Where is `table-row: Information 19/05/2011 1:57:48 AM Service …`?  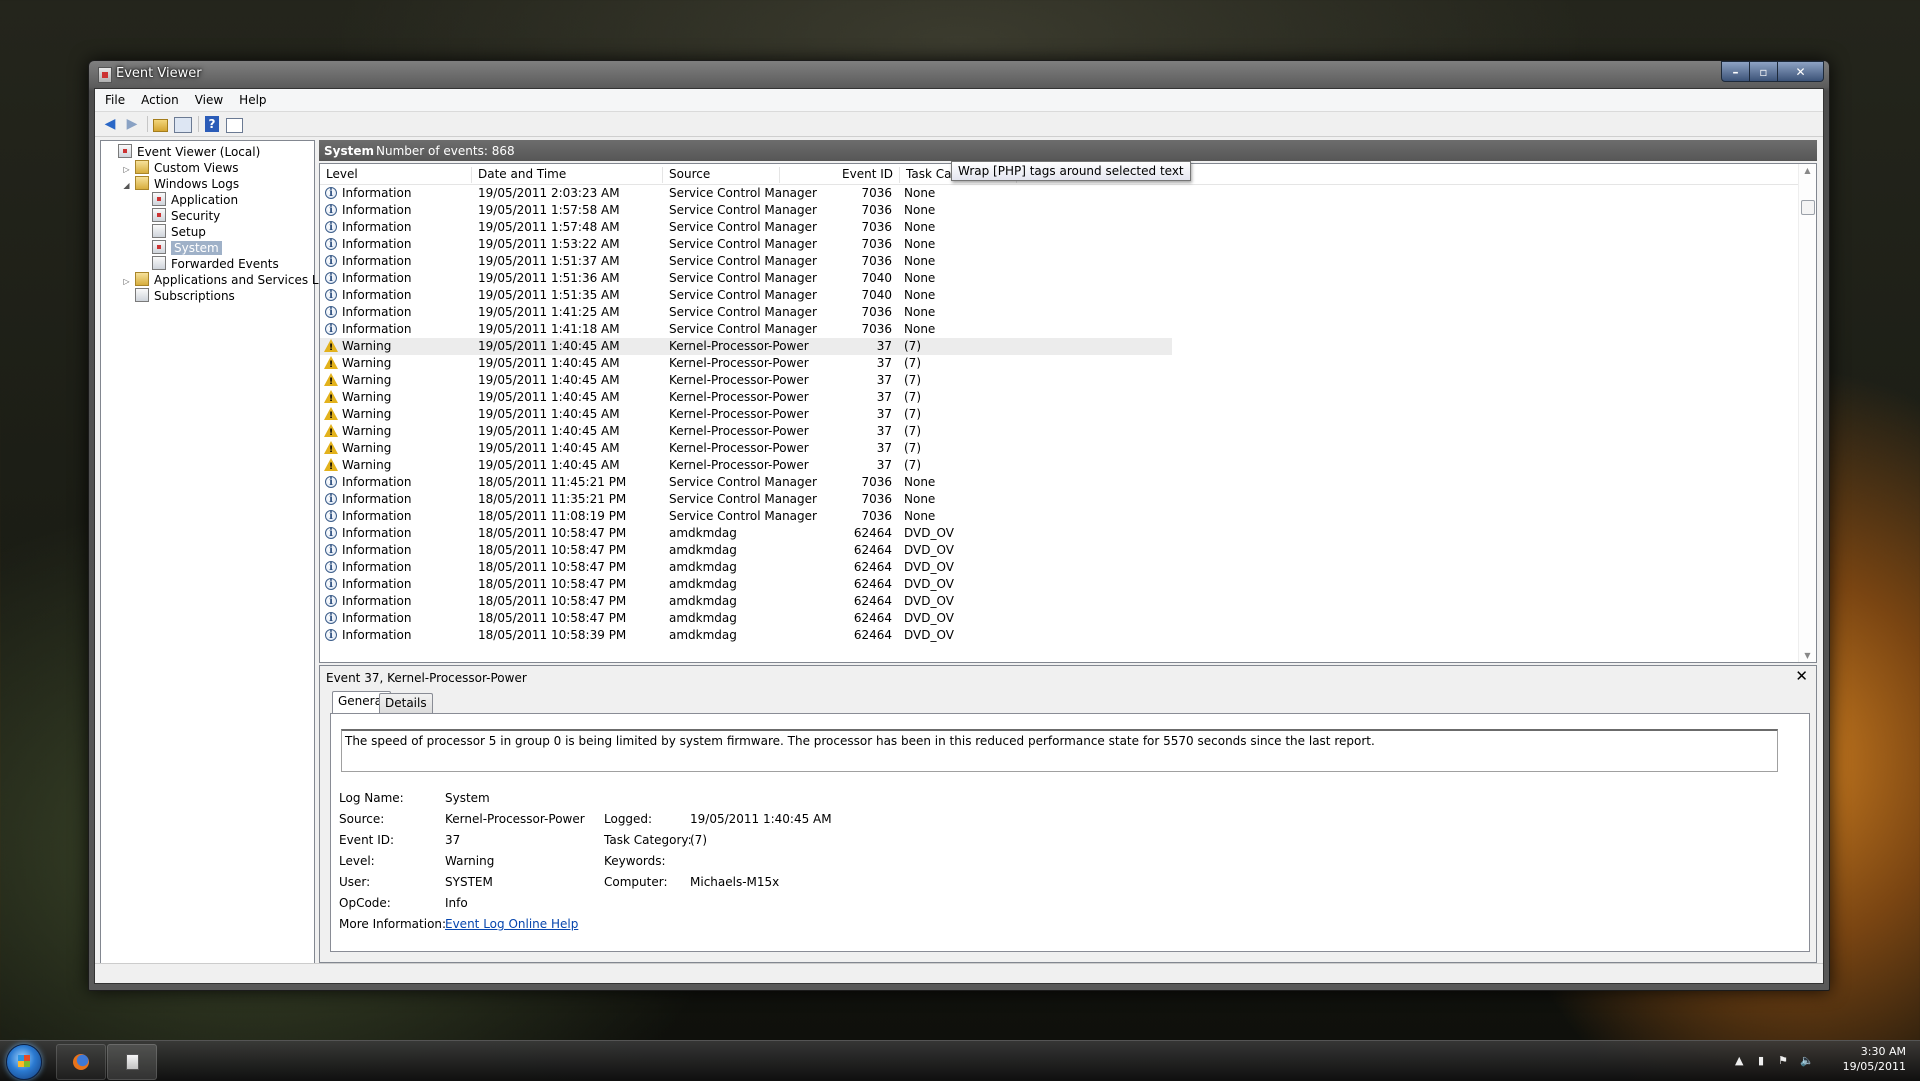 table-row: Information 19/05/2011 1:57:48 AM Service … is located at coordinates (1059, 227).